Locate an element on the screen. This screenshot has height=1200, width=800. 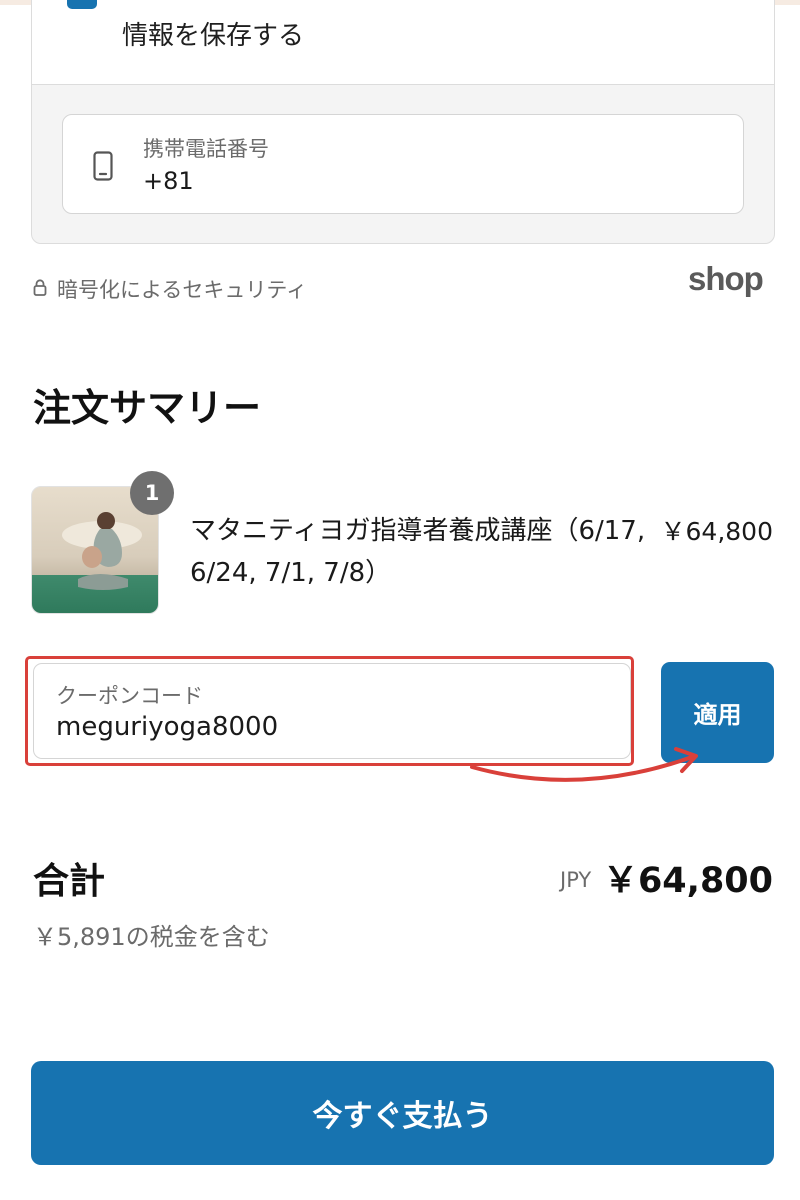
save-info-row: 情報を保存する is located at coordinates (403, 42).